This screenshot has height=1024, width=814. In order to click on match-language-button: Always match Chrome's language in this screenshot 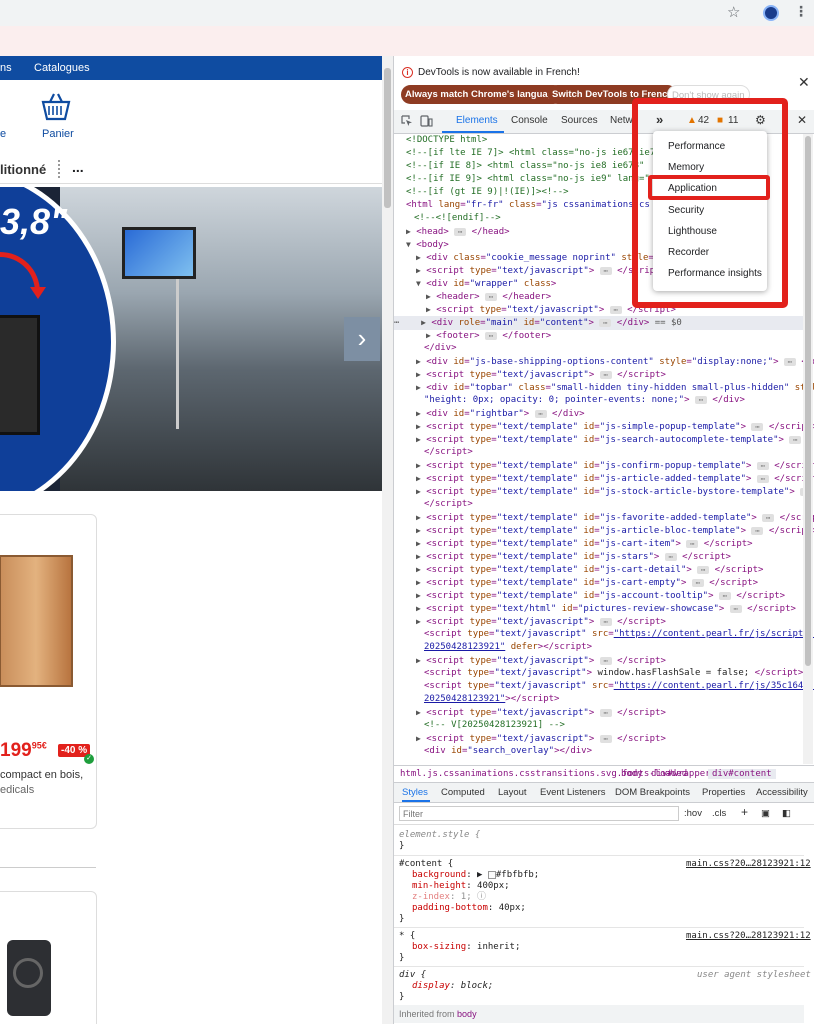, I will do `click(482, 94)`.